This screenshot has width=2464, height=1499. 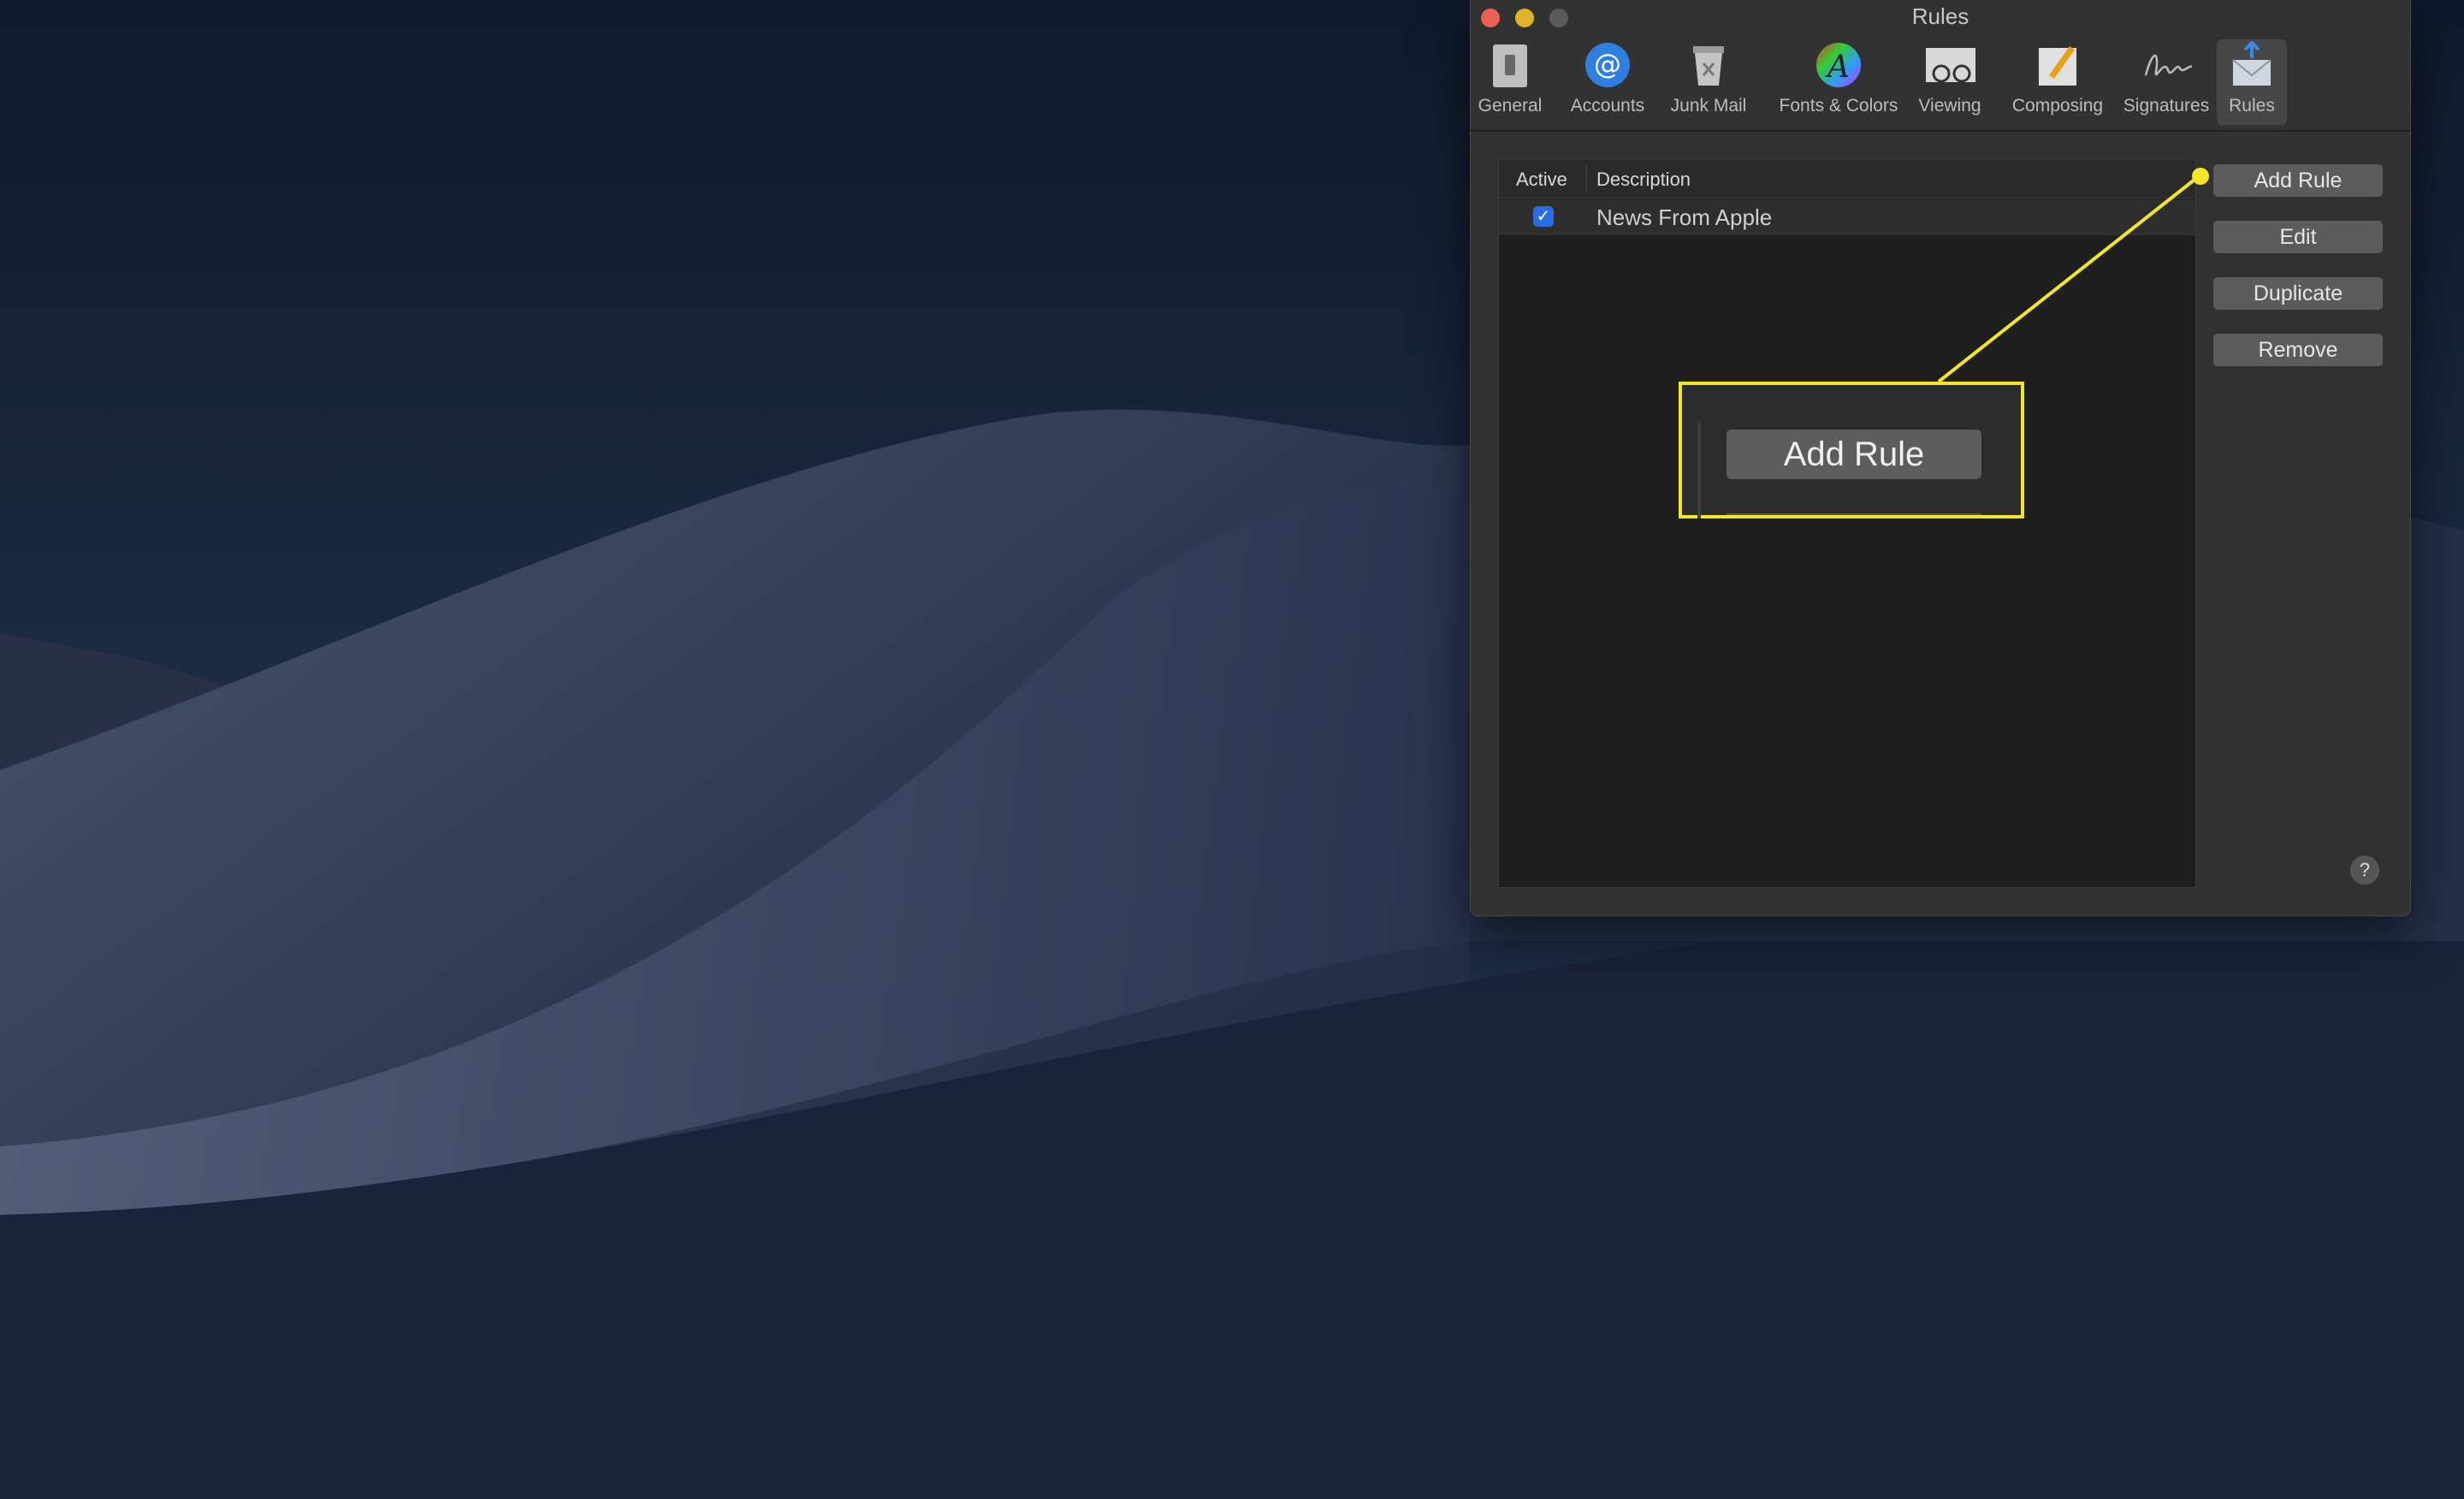 I want to click on remove-button: Remove, so click(x=2298, y=350).